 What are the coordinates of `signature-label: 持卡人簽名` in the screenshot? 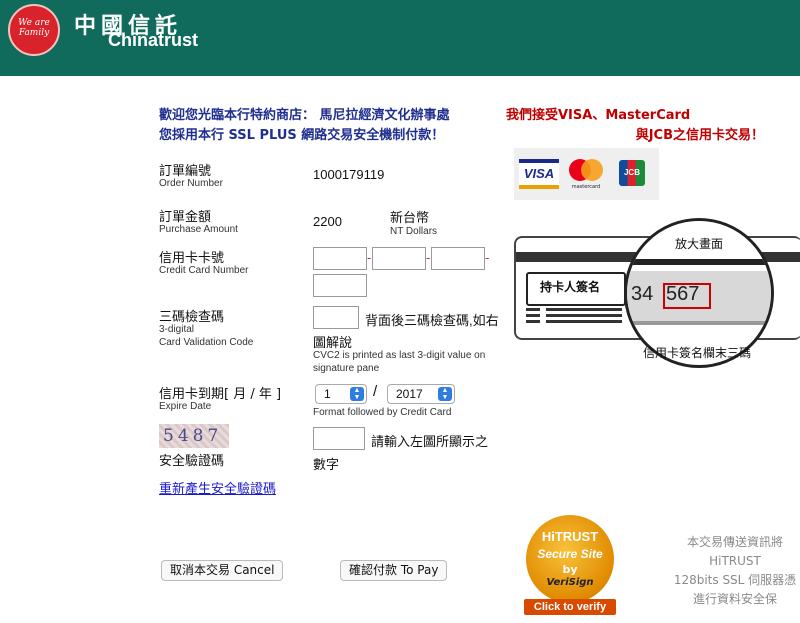 It's located at (570, 287).